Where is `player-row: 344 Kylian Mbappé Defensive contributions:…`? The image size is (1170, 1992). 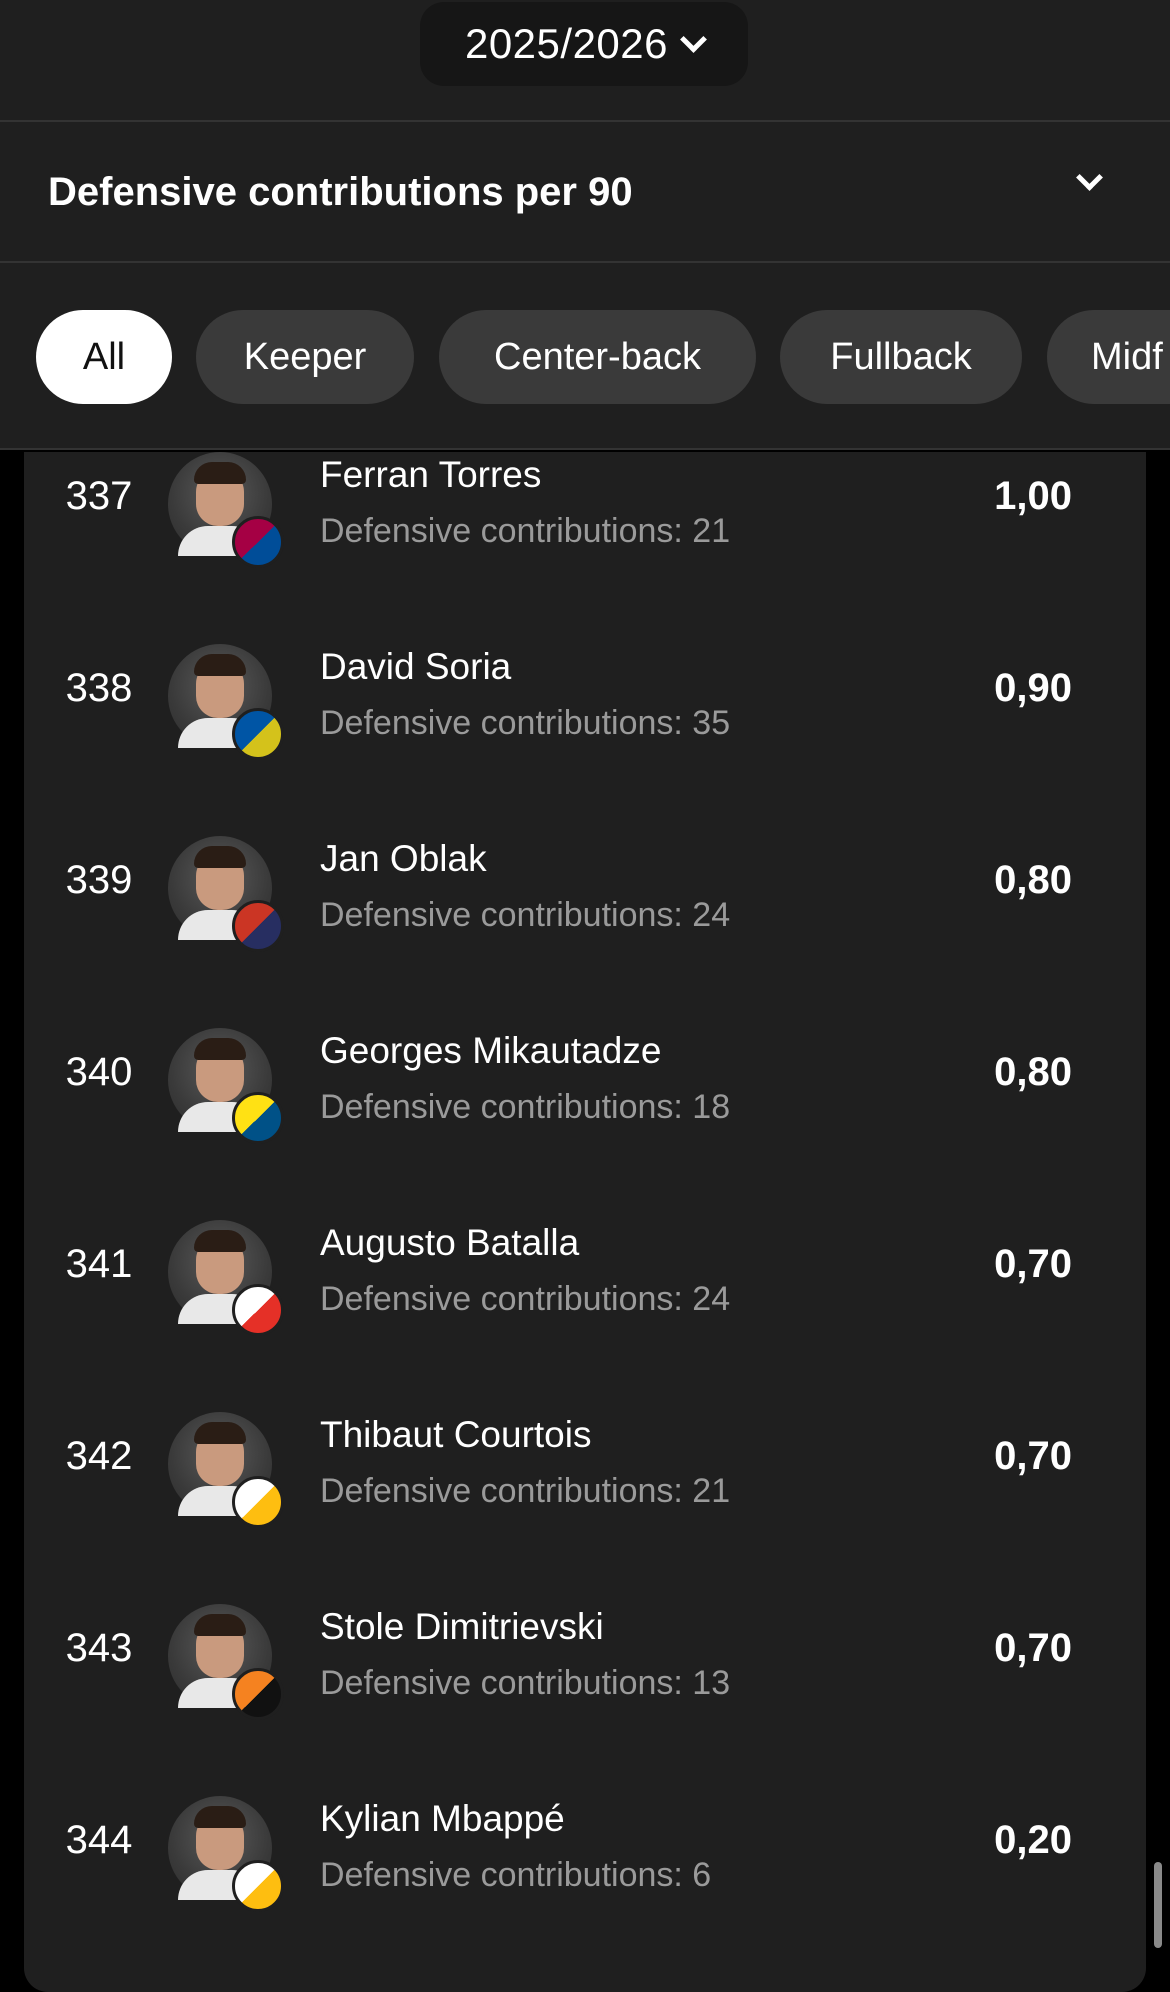
player-row: 344 Kylian Mbappé Defensive contributions:… is located at coordinates (585, 1844).